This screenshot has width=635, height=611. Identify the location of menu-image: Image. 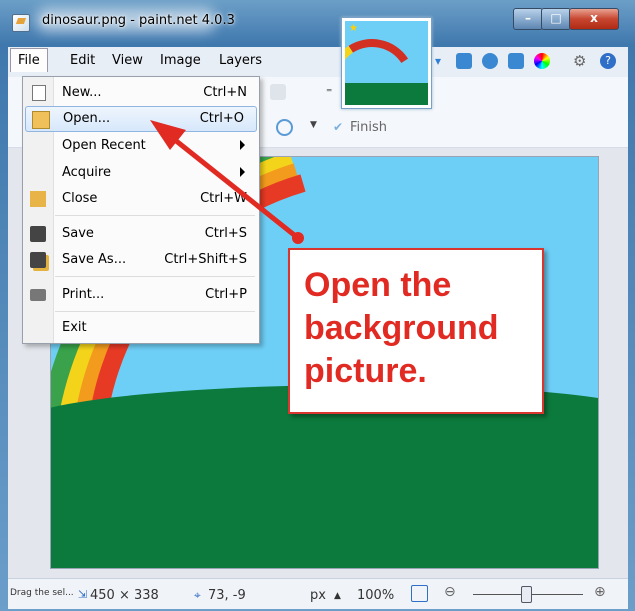
(180, 60).